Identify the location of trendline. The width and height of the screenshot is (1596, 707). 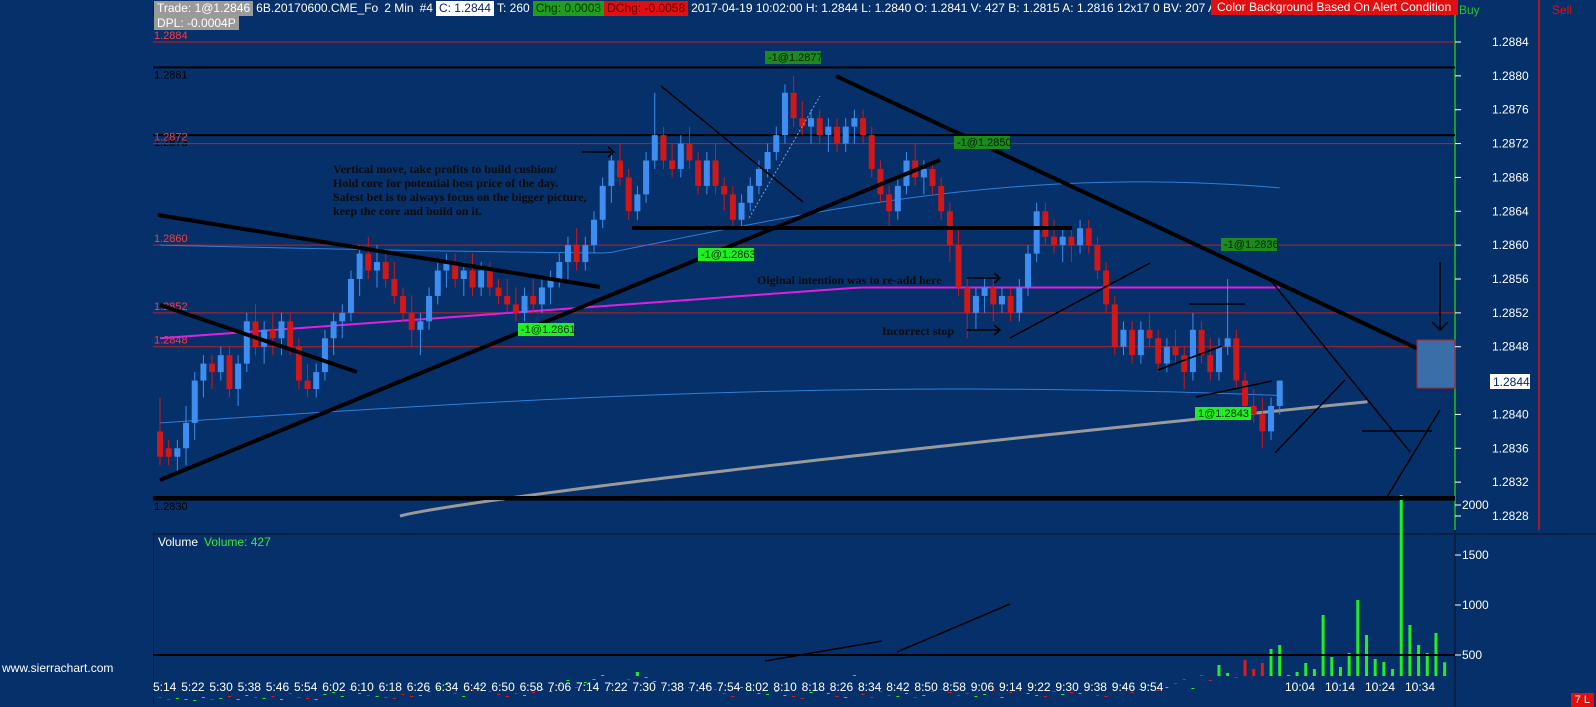
(953, 628).